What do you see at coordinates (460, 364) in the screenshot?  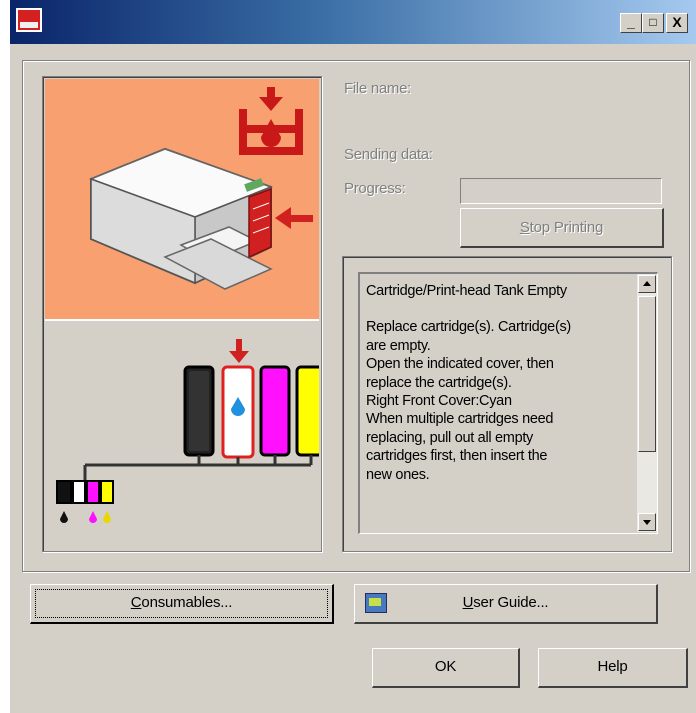 I see `message-line: Open the indicated cover, then` at bounding box center [460, 364].